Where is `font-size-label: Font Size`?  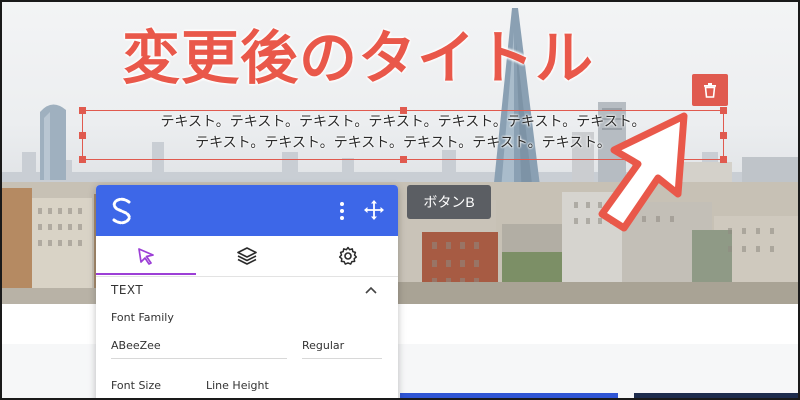 font-size-label: Font Size is located at coordinates (136, 385).